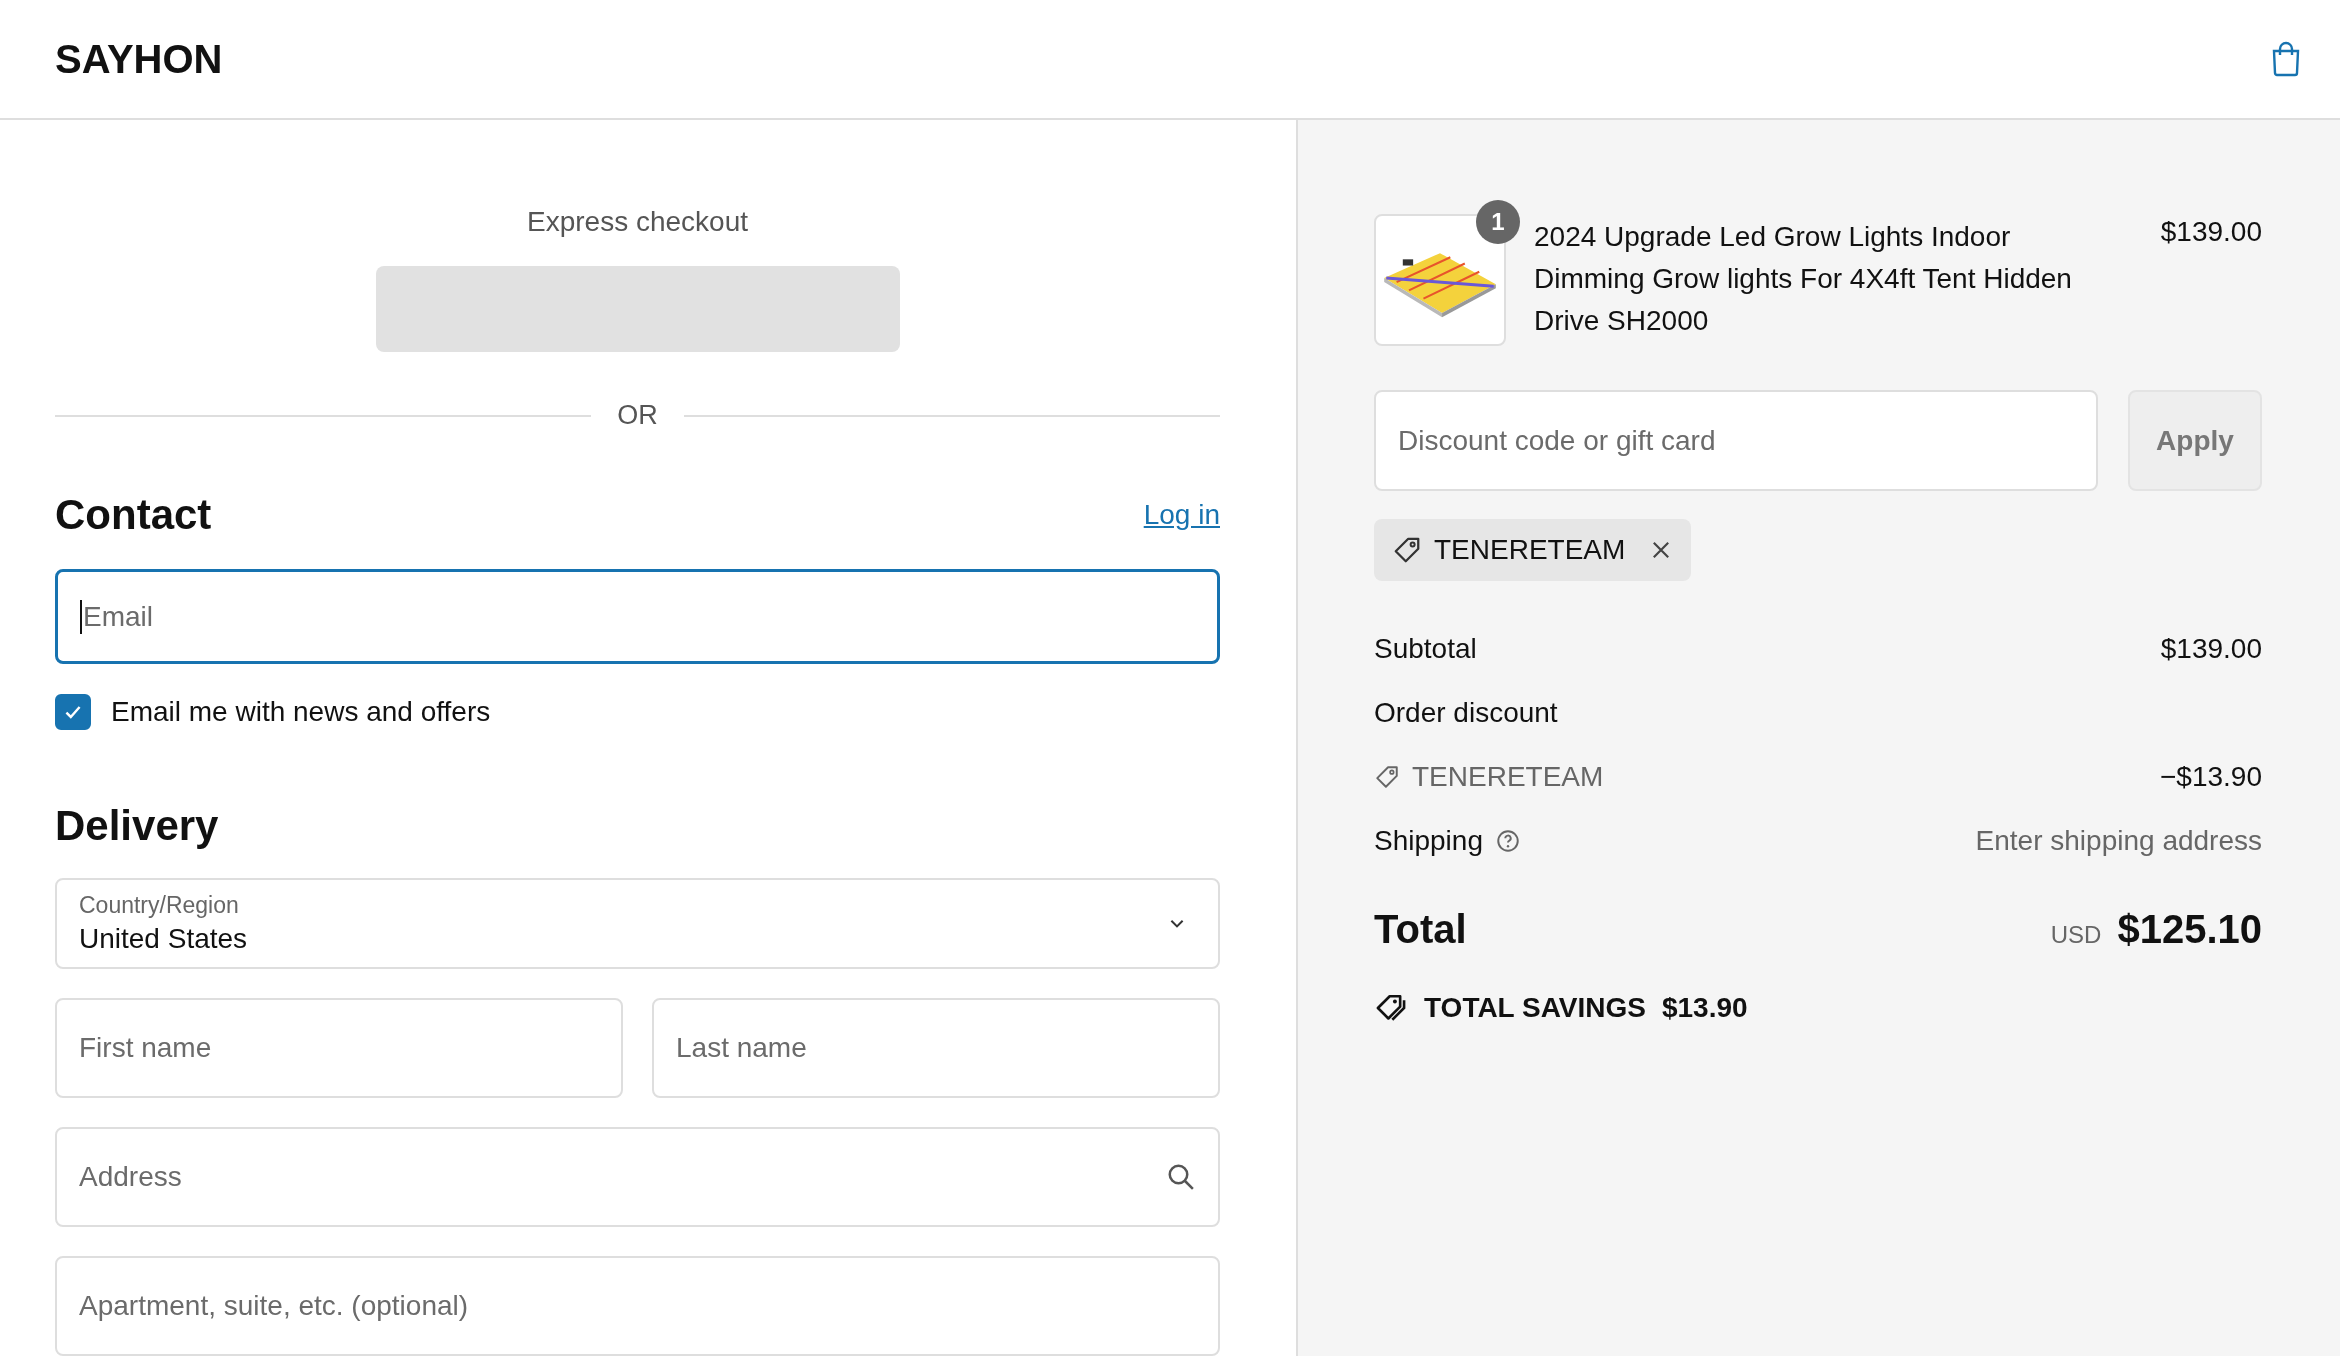  I want to click on country-select: Country/Region United States, so click(637, 923).